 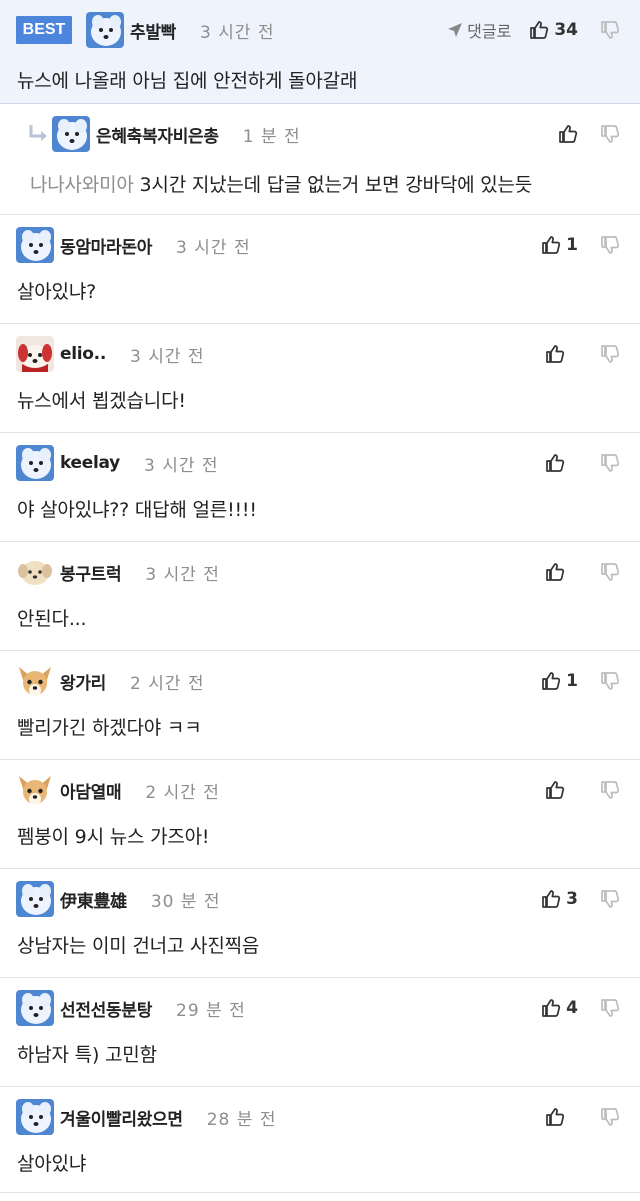 I want to click on comment-item: 동암마라돈아 3 시간 전 1 살아있냐?, so click(x=320, y=269).